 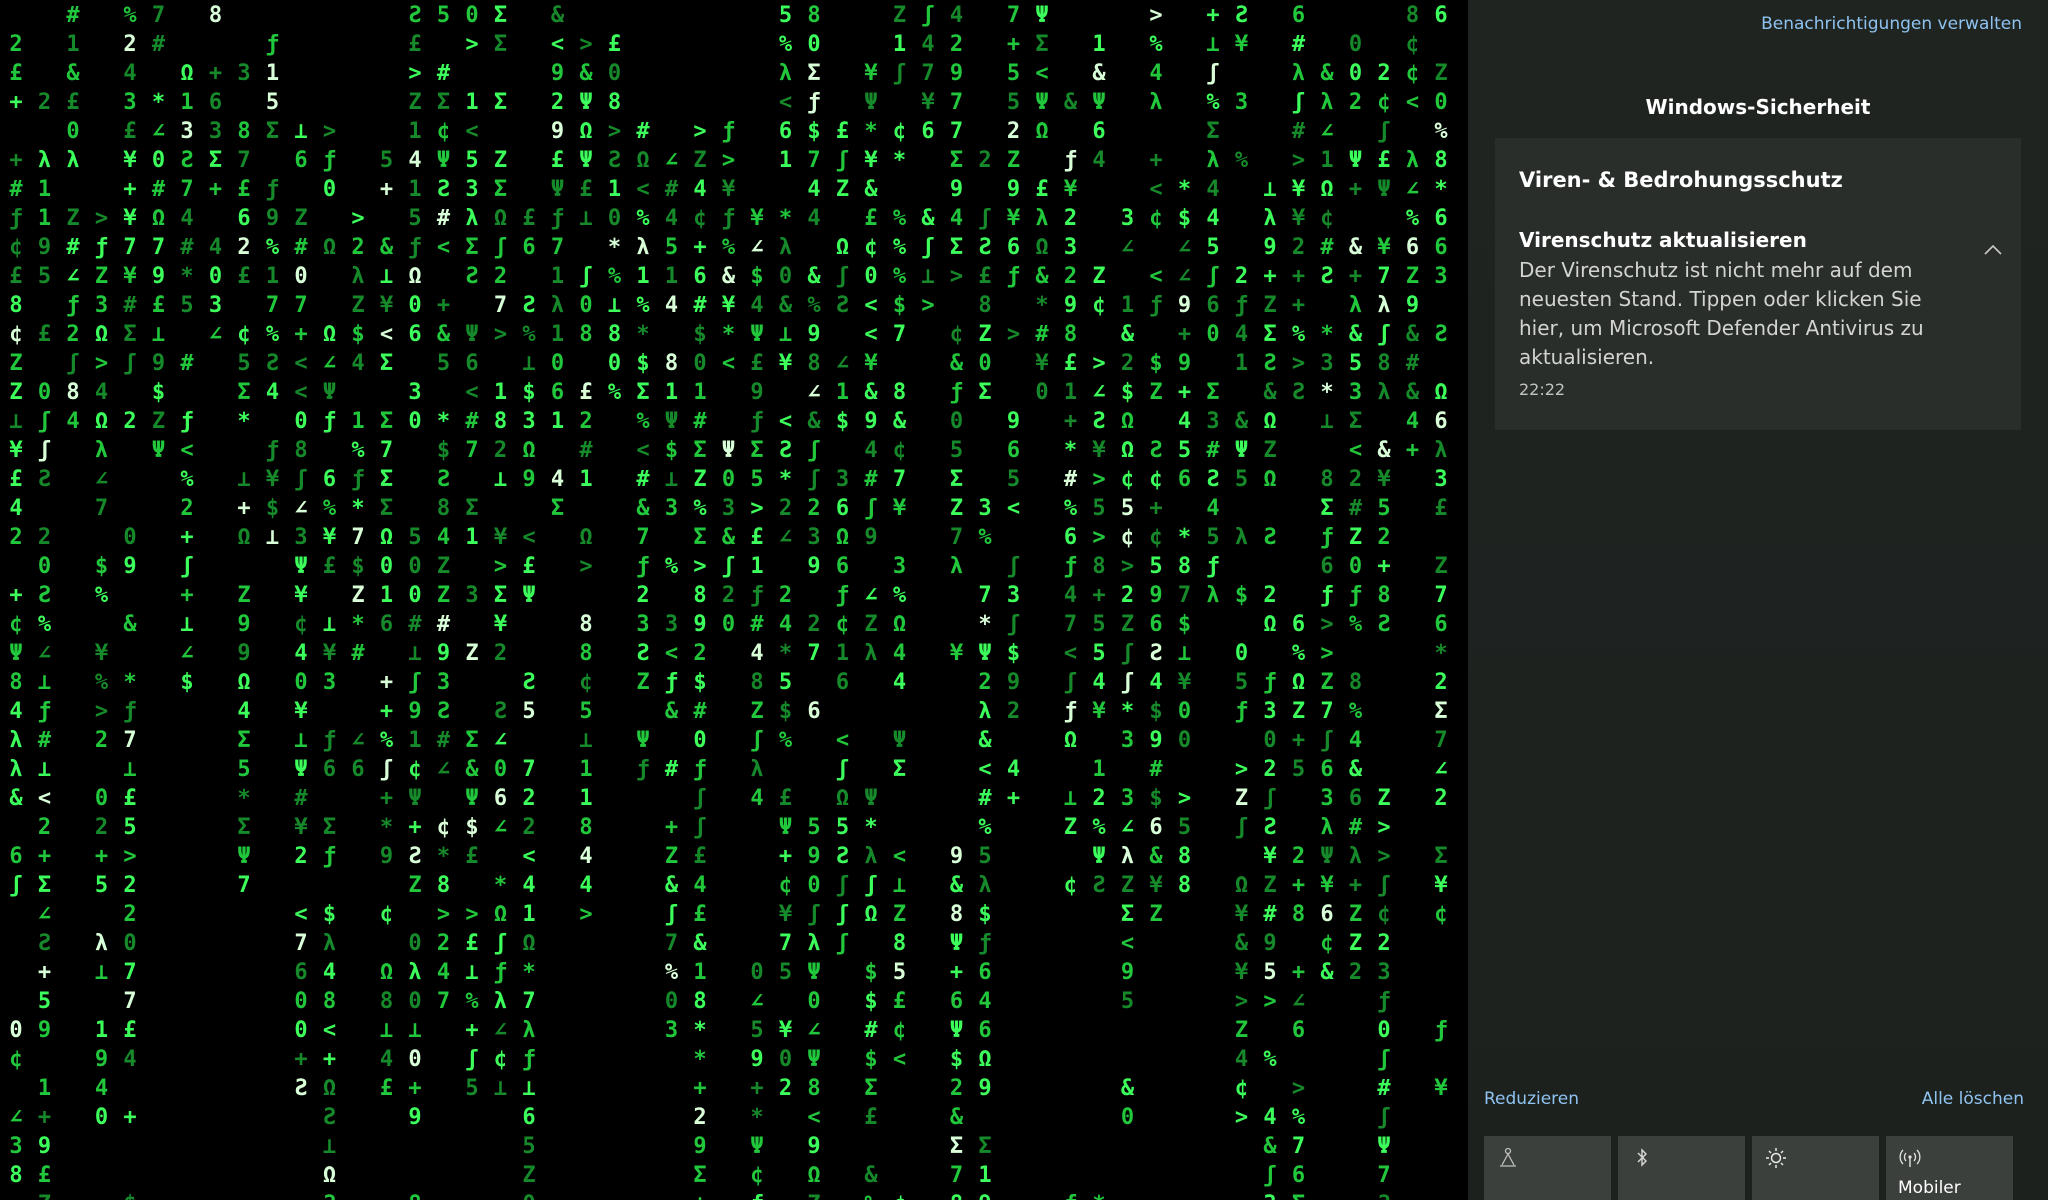 I want to click on manage-notifications-link: Benachrichtigungen verwalten, so click(x=1891, y=24).